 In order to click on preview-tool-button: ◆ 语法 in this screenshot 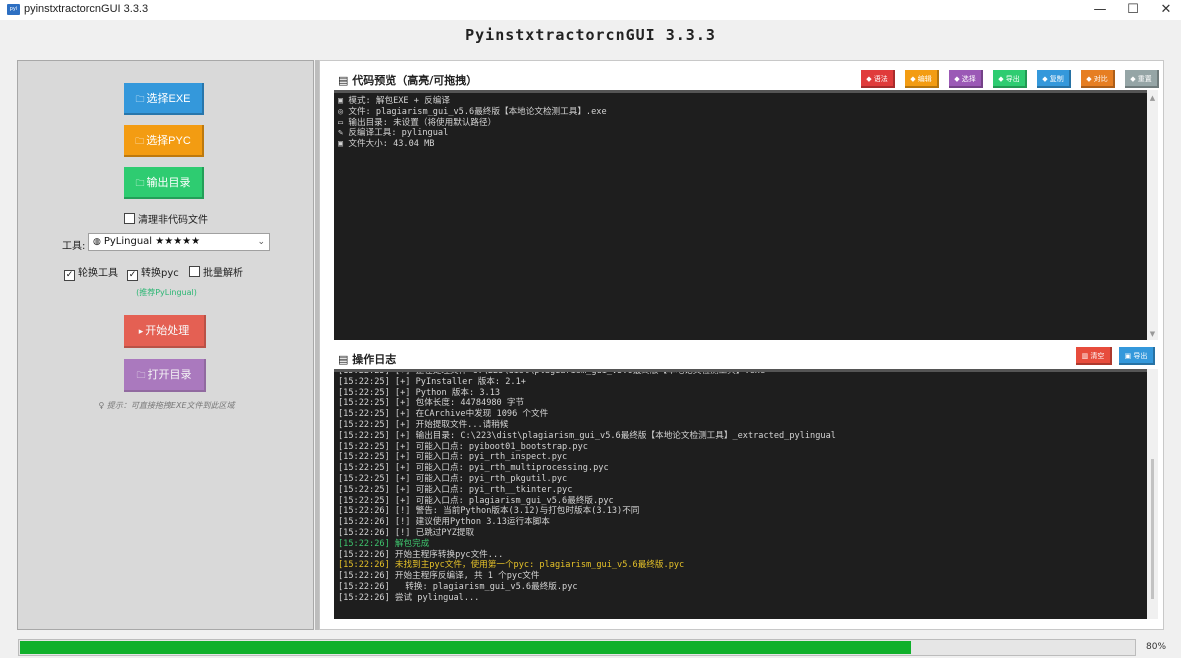, I will do `click(878, 79)`.